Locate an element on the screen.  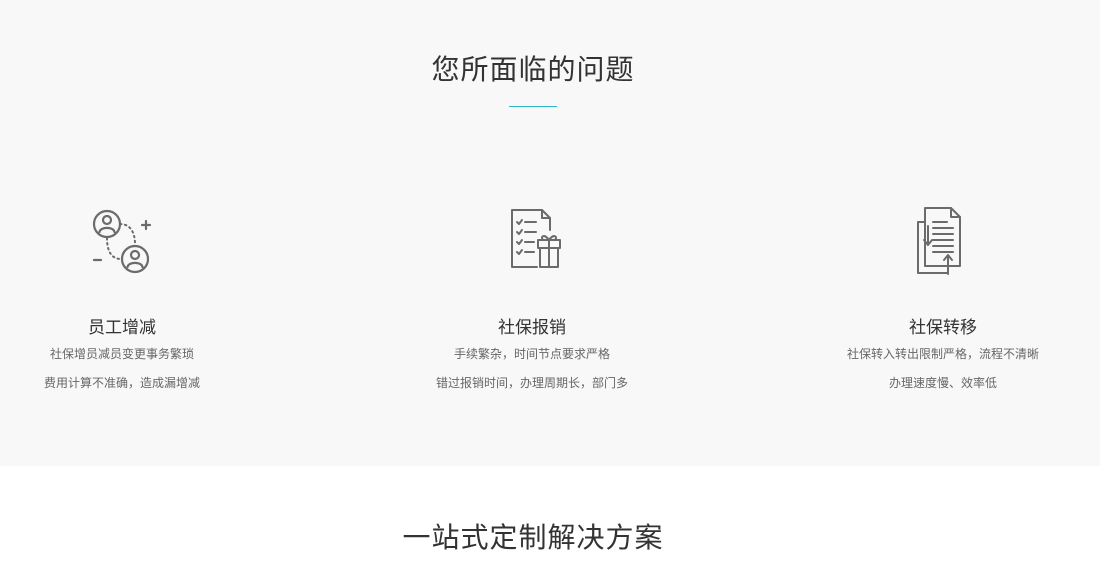
card-desc-line: 社保转入转出限制严格，流程不清晰 is located at coordinates (942, 354).